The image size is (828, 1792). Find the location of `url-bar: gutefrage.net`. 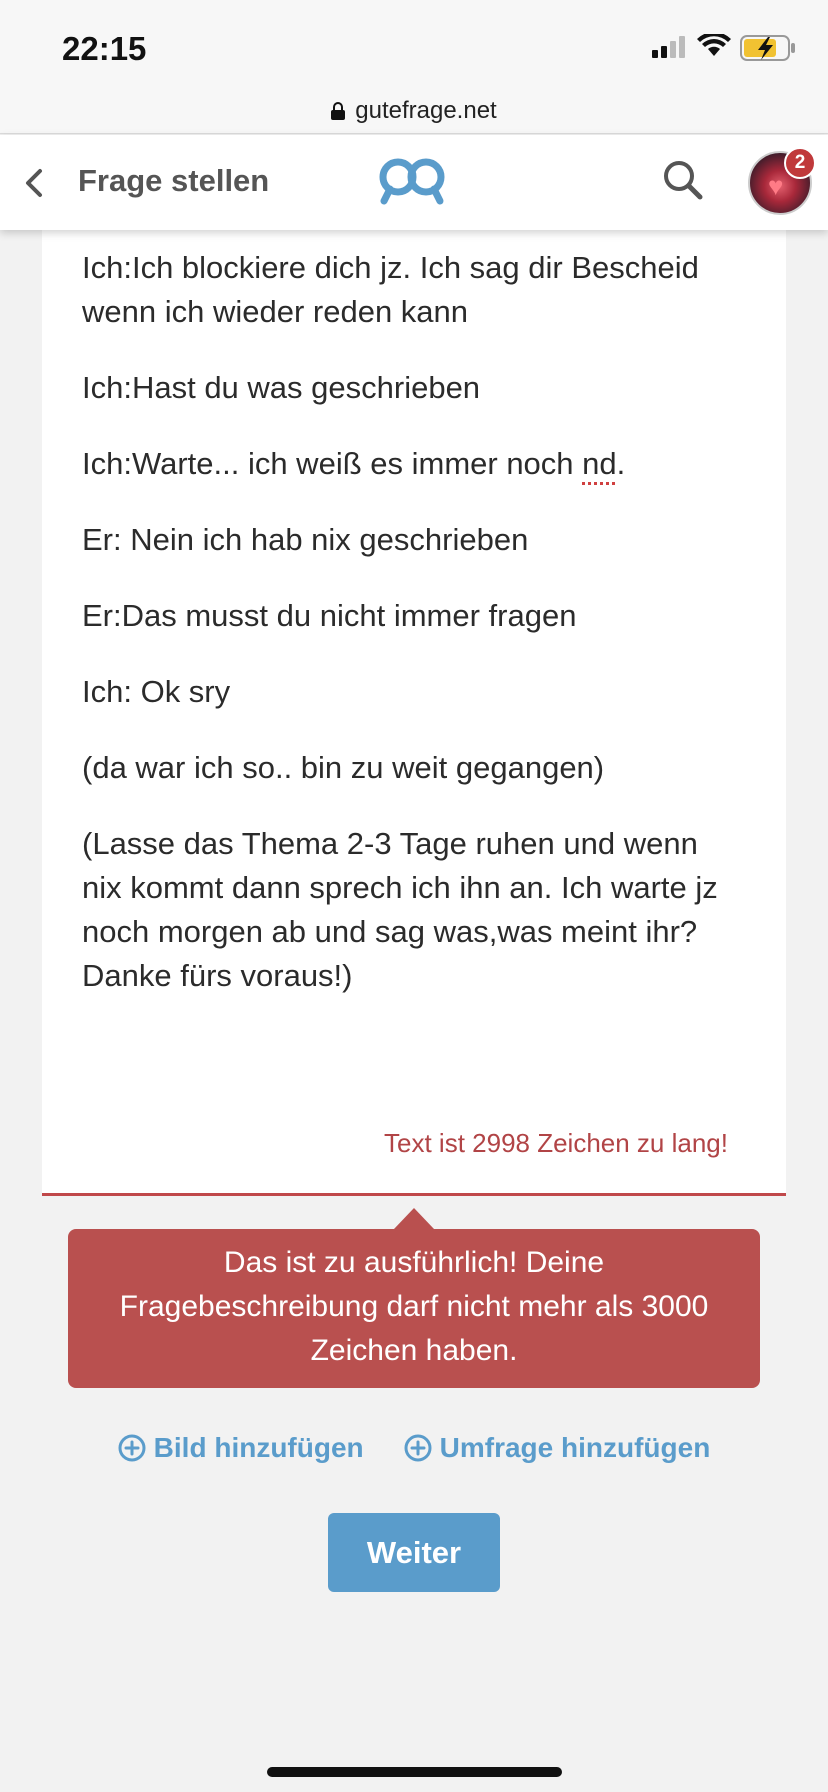

url-bar: gutefrage.net is located at coordinates (414, 111).